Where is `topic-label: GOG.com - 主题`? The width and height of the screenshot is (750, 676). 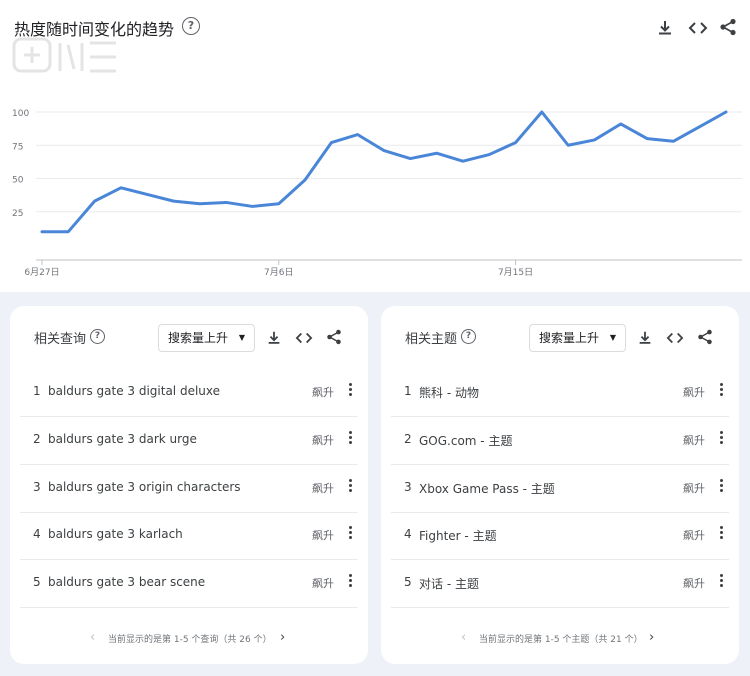
topic-label: GOG.com - 主题 is located at coordinates (465, 440).